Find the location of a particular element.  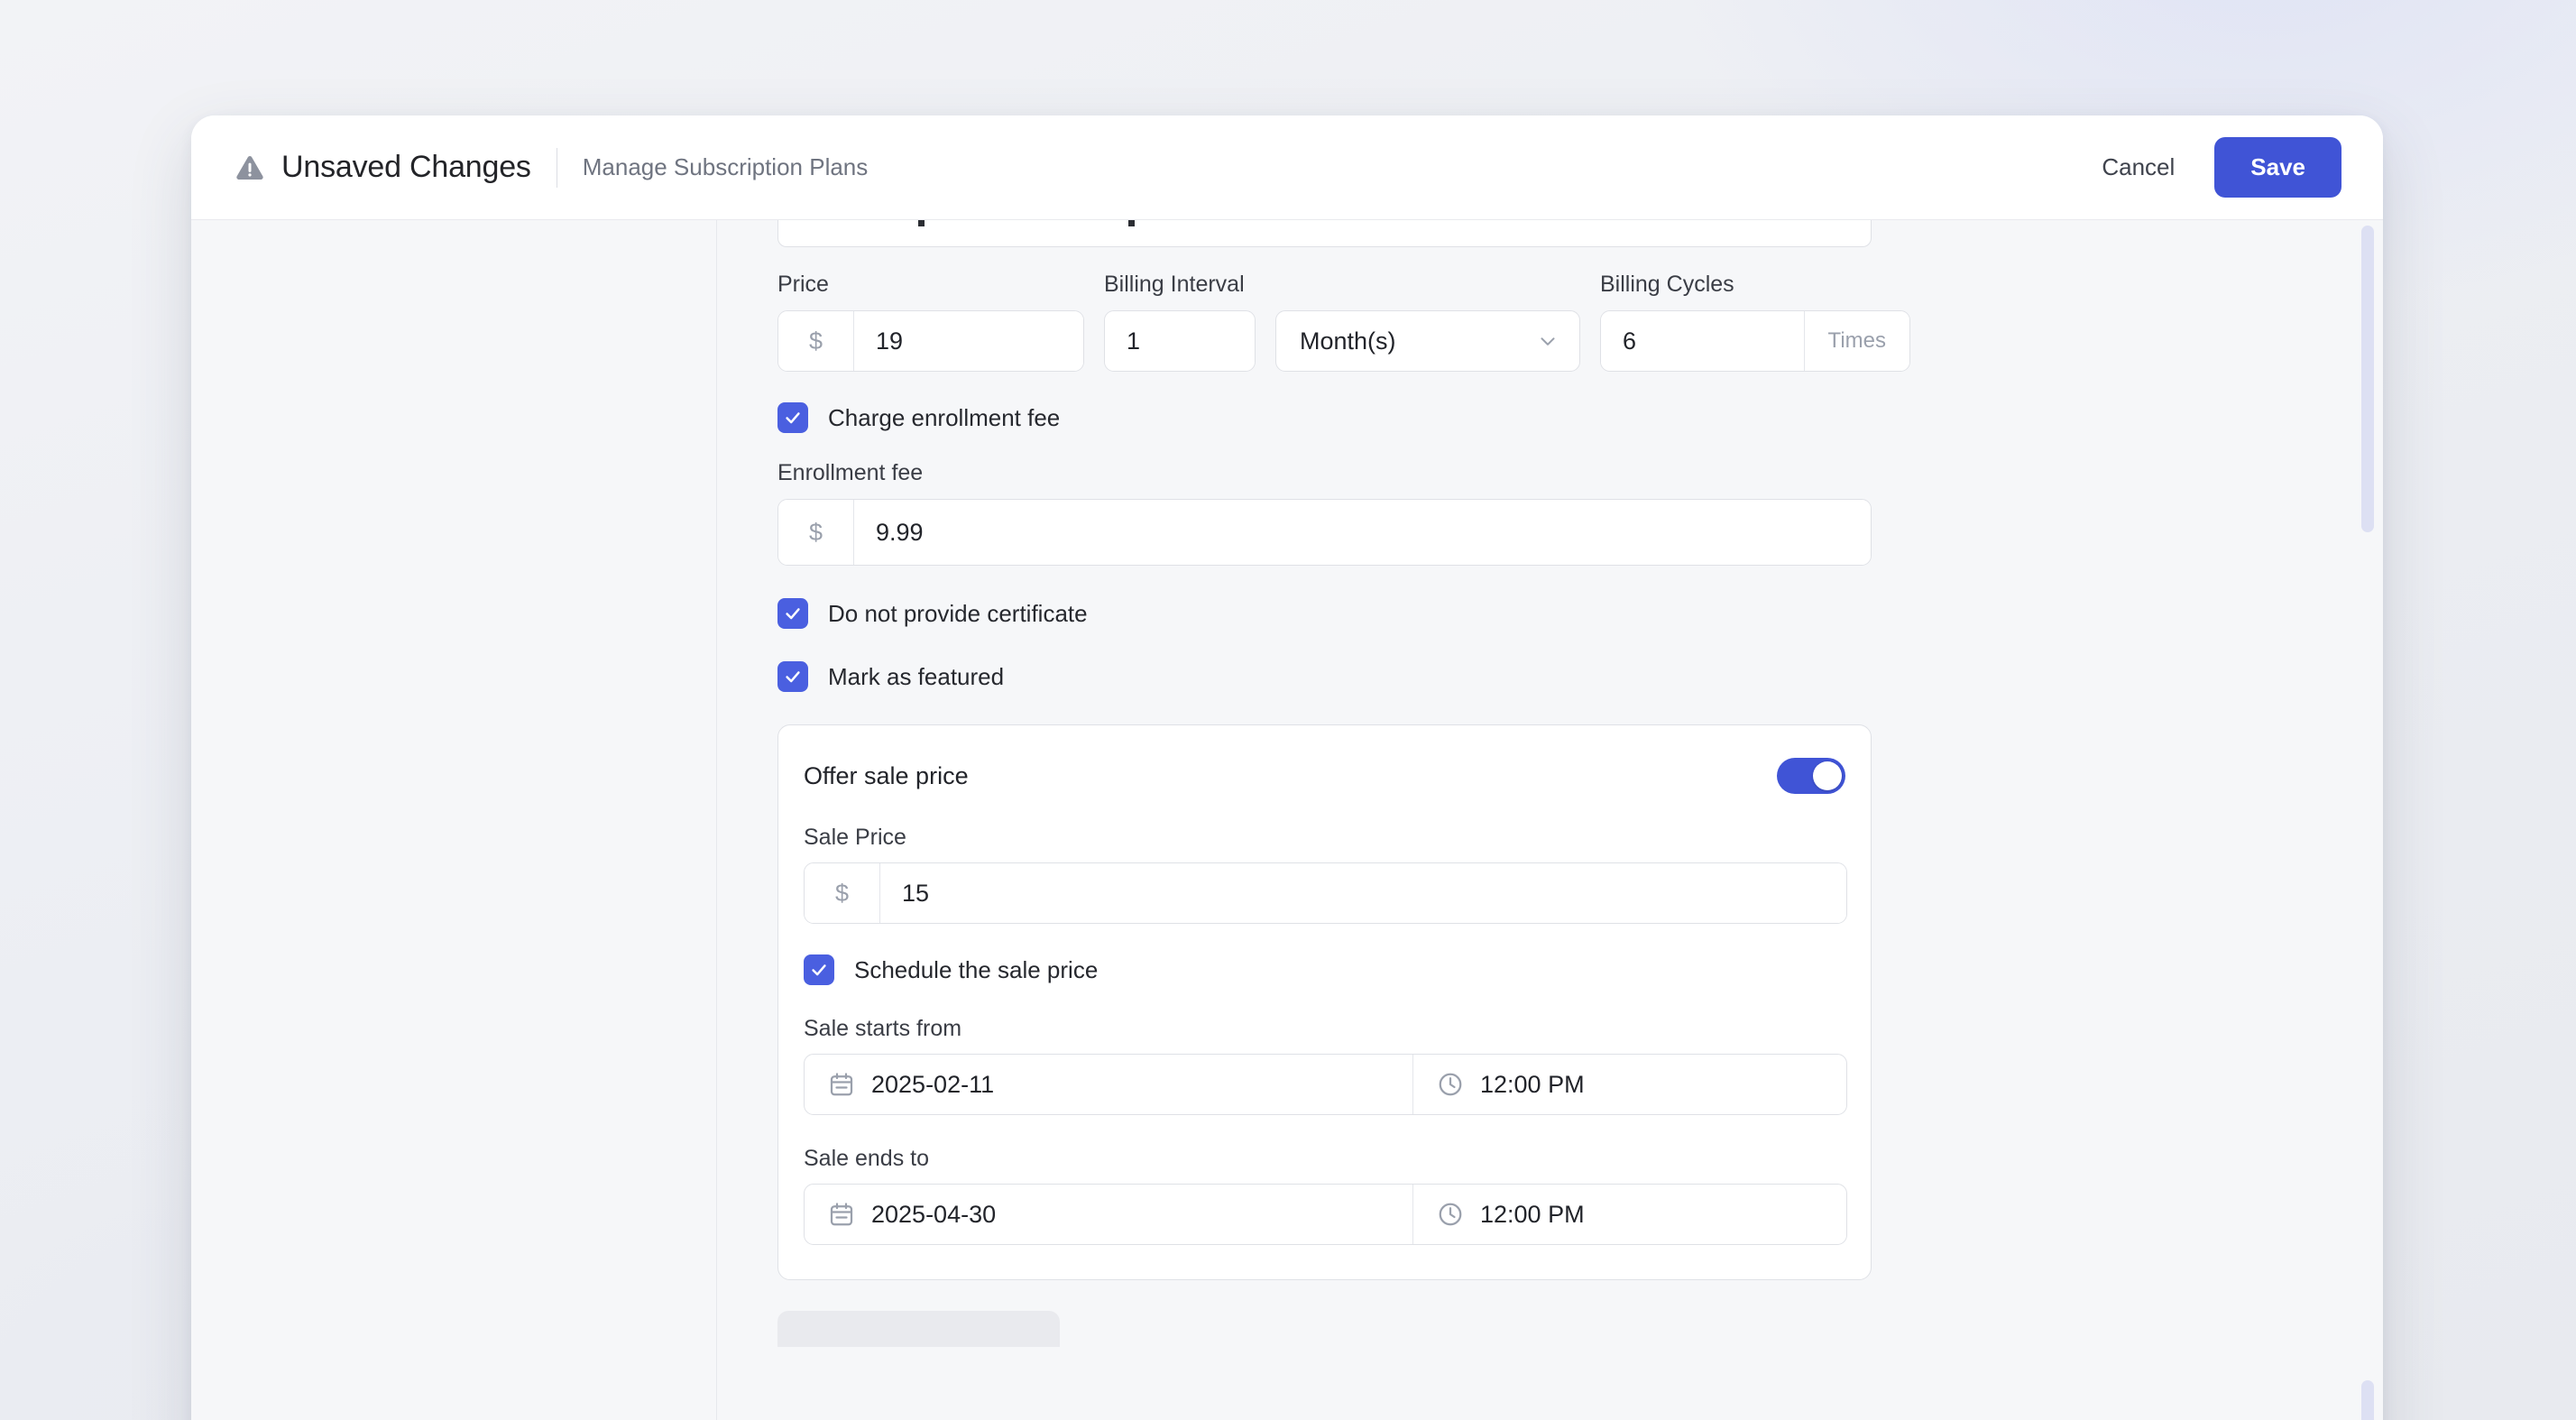

billing-interval-field-group: Billing Interval 1 is located at coordinates (1180, 322).